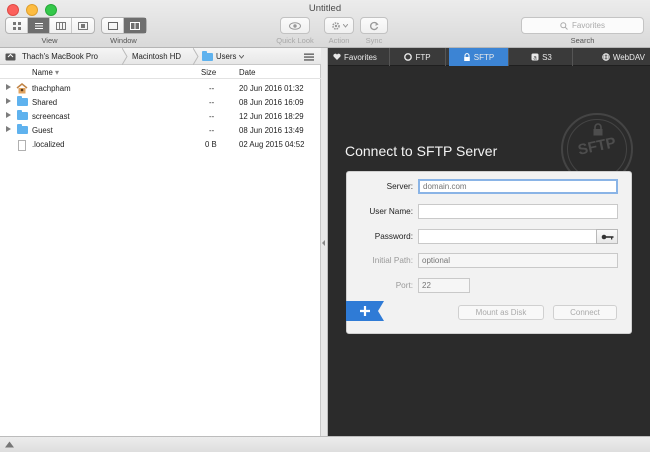 Image resolution: width=650 pixels, height=452 pixels. I want to click on sort-arrow-icon: ▾, so click(56, 72).